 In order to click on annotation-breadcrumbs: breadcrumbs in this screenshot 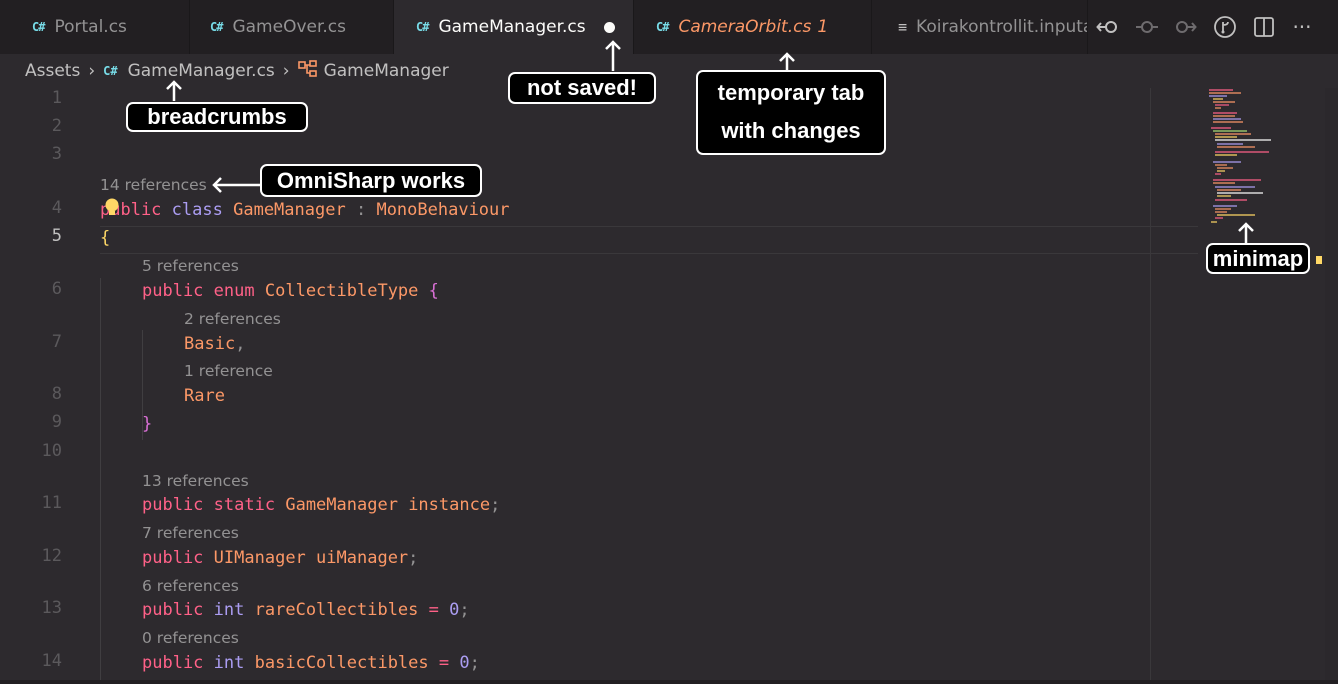, I will do `click(217, 117)`.